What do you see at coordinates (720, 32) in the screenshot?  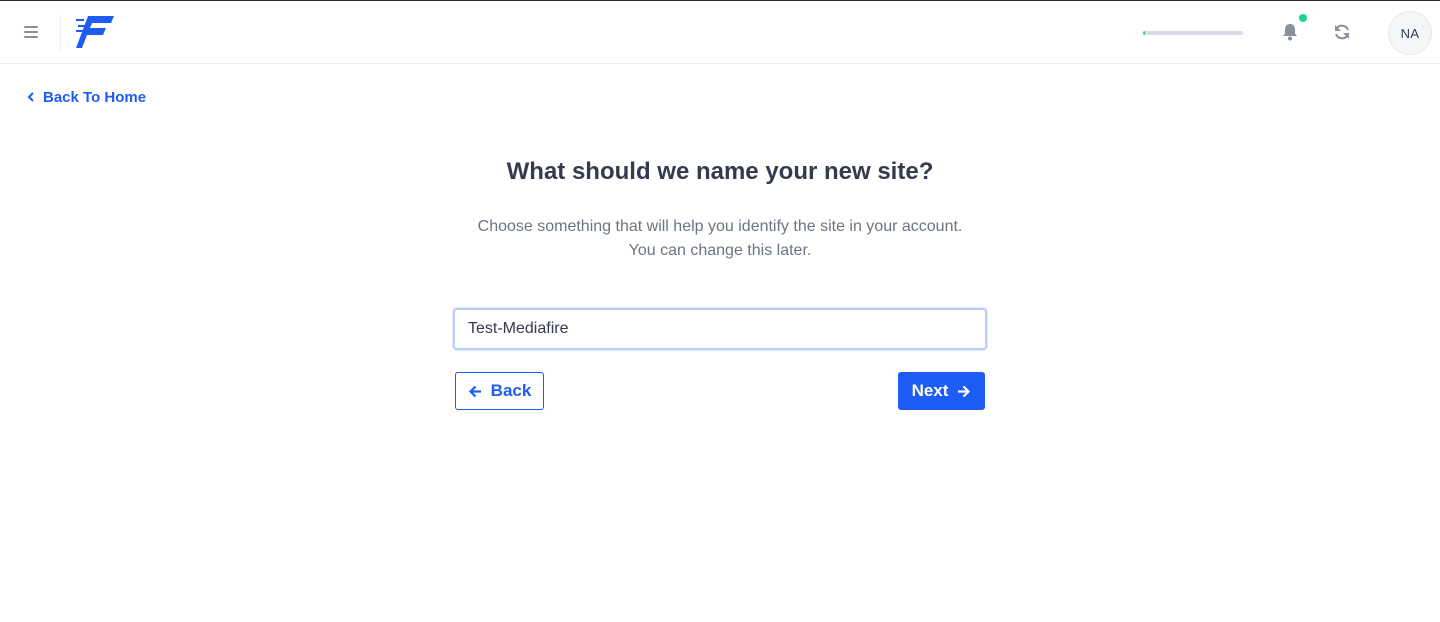 I see `top-bar: NA` at bounding box center [720, 32].